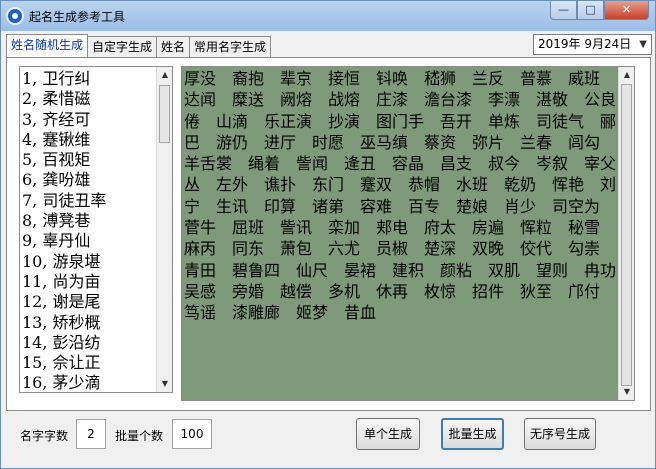 The width and height of the screenshot is (656, 469). What do you see at coordinates (139, 436) in the screenshot?
I see `batch-count-label: 批量个数` at bounding box center [139, 436].